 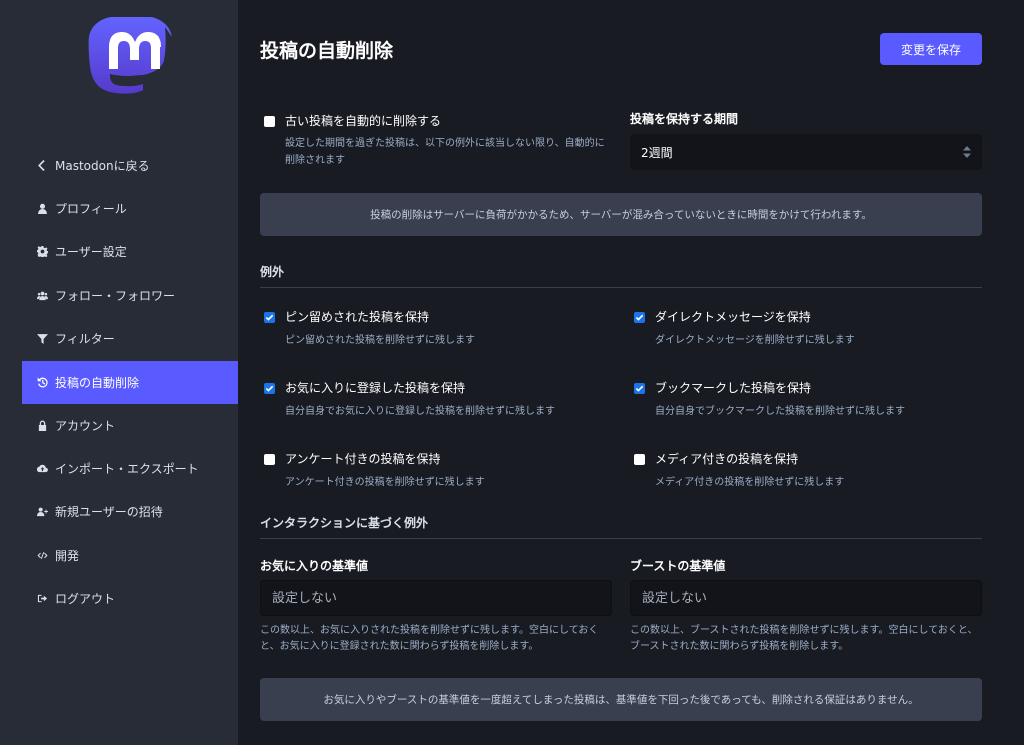 What do you see at coordinates (420, 411) in the screenshot?
I see `exception-hint: 自分自身でお気に入りに登録した投稿を削除せずに残します` at bounding box center [420, 411].